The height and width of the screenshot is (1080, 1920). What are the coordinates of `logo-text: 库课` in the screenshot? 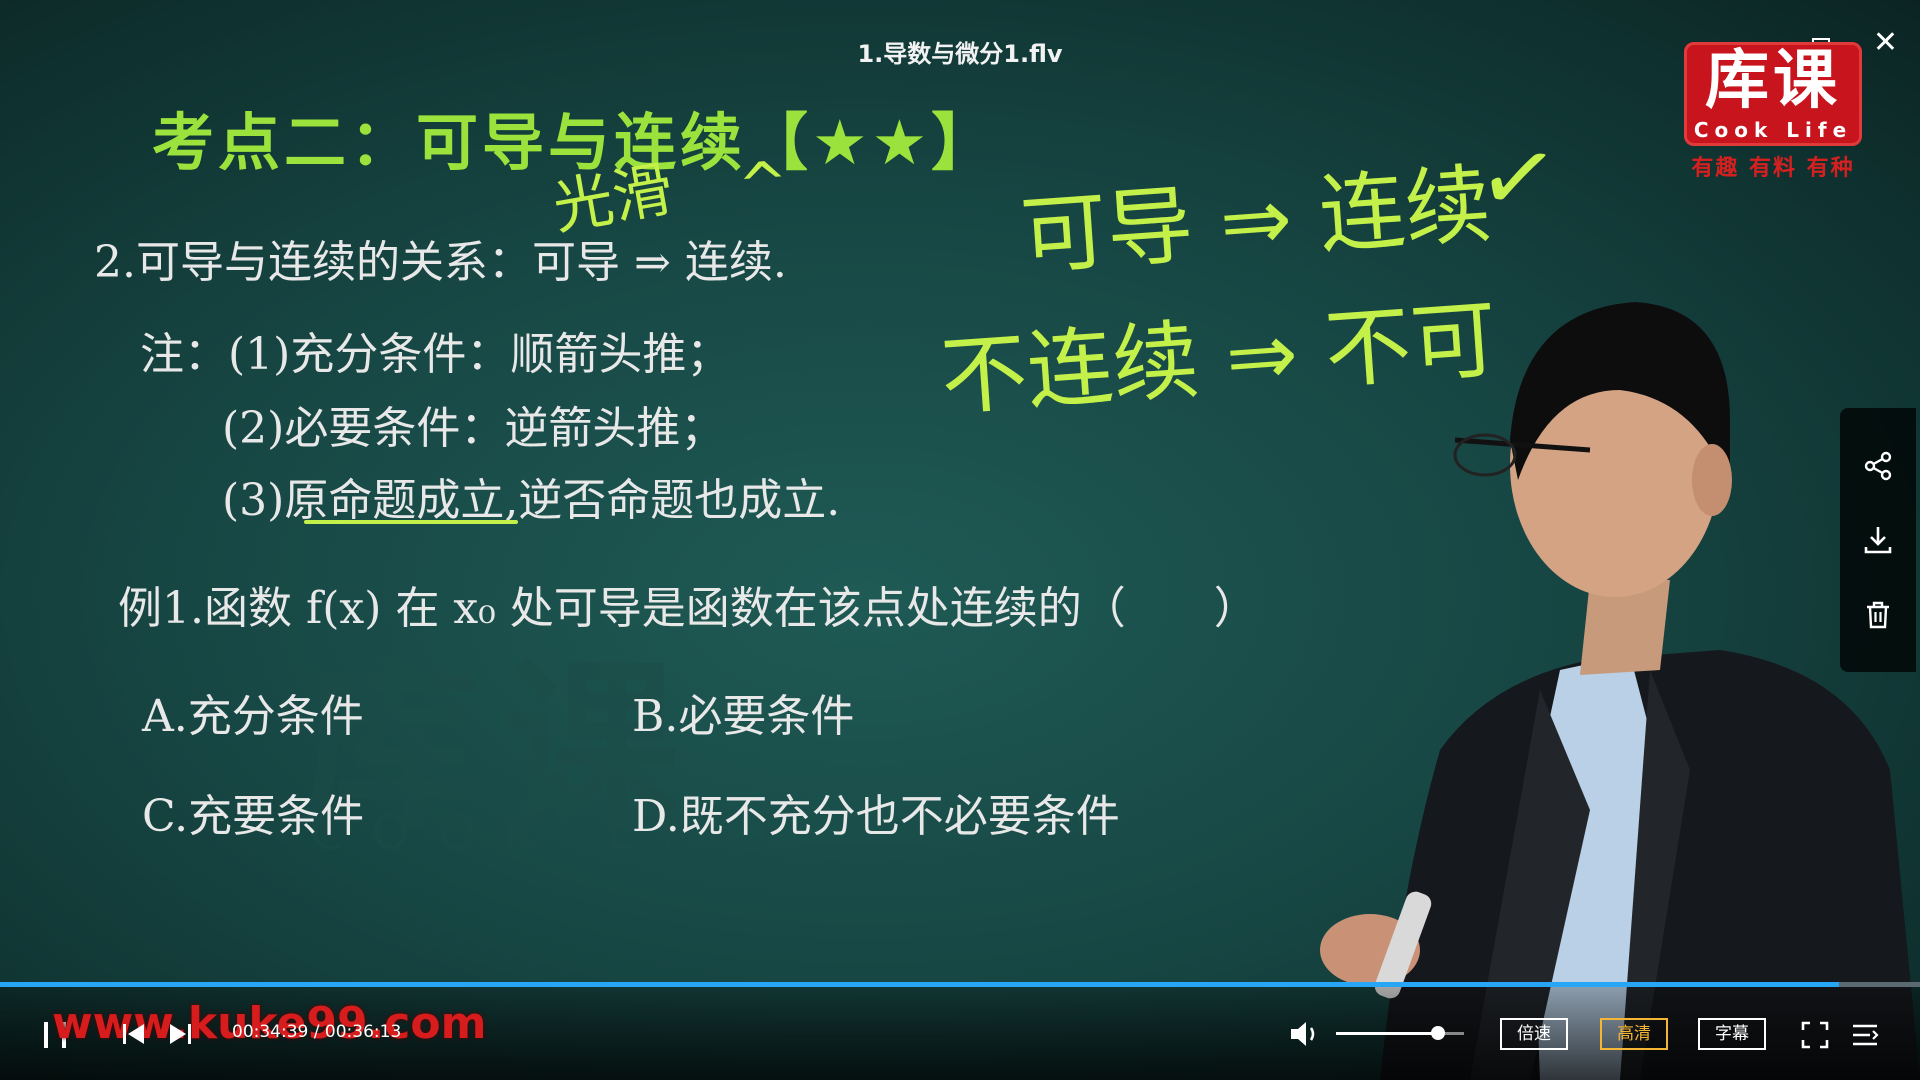 It's located at (1773, 80).